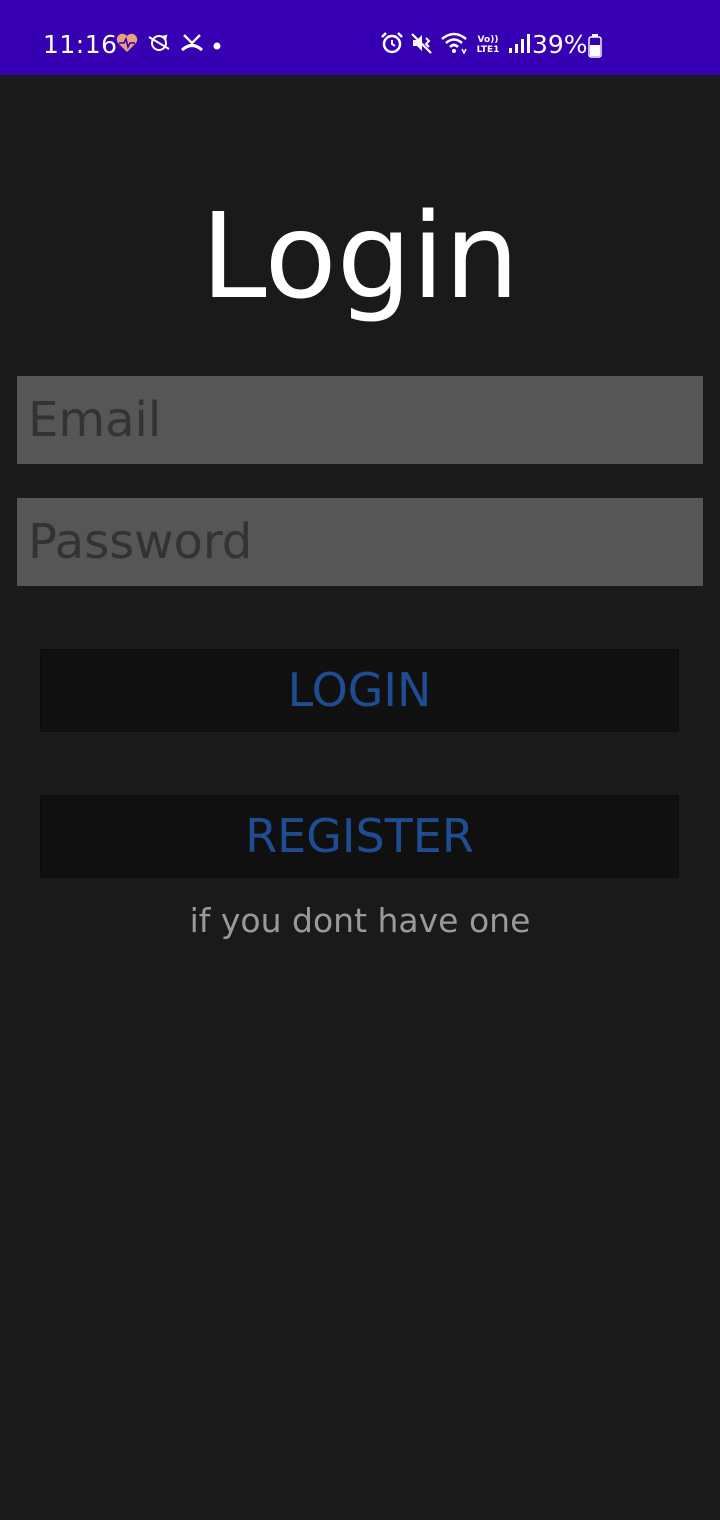  I want to click on email-field, so click(360, 420).